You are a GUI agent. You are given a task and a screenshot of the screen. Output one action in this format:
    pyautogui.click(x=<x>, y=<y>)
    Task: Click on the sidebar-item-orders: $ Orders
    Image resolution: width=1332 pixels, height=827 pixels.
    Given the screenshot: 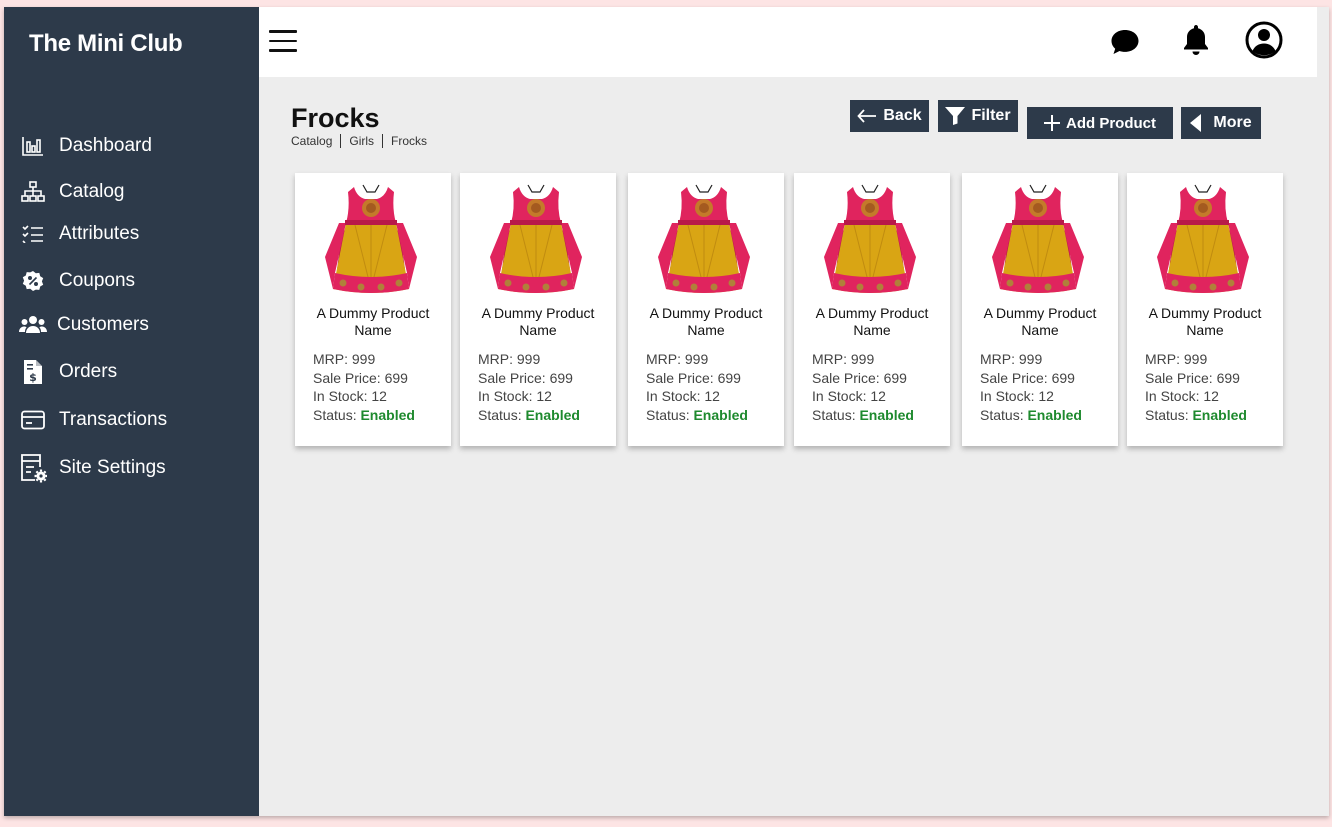 What is the action you would take?
    pyautogui.click(x=67, y=372)
    